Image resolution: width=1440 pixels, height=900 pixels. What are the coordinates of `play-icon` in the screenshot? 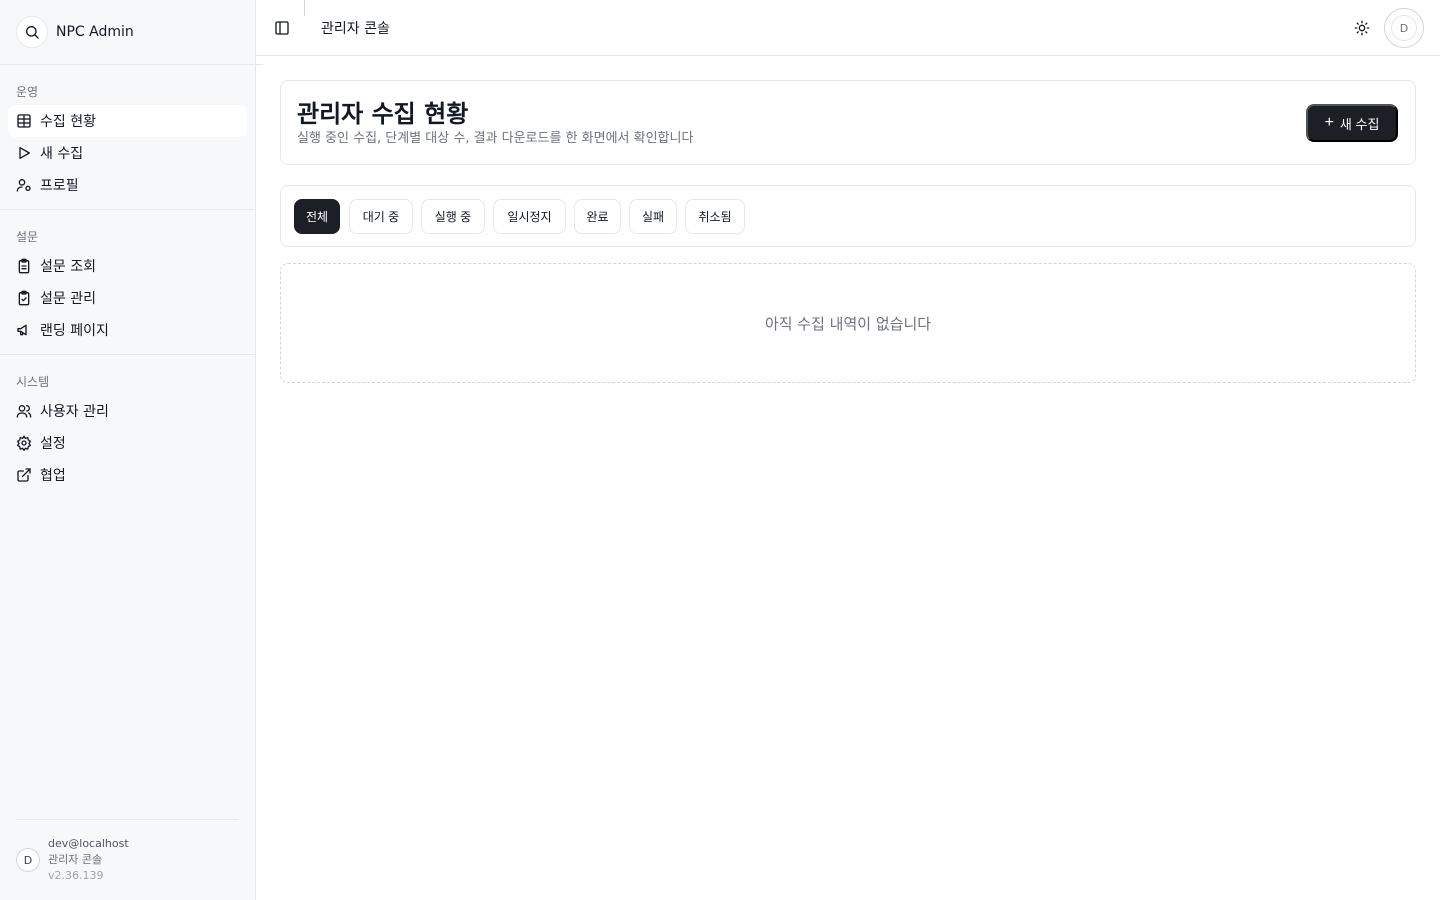 It's located at (24, 153).